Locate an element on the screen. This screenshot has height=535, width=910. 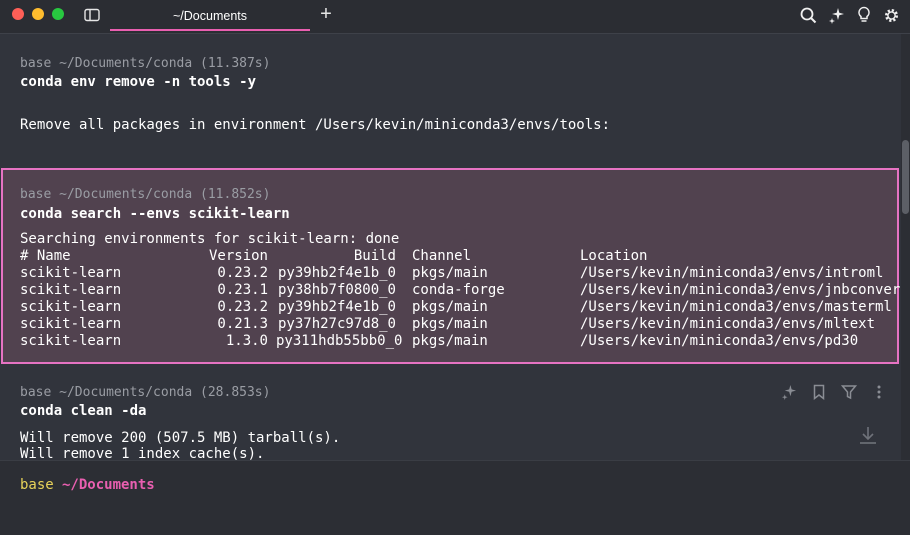
scrollbar-thumb is located at coordinates (905, 177).